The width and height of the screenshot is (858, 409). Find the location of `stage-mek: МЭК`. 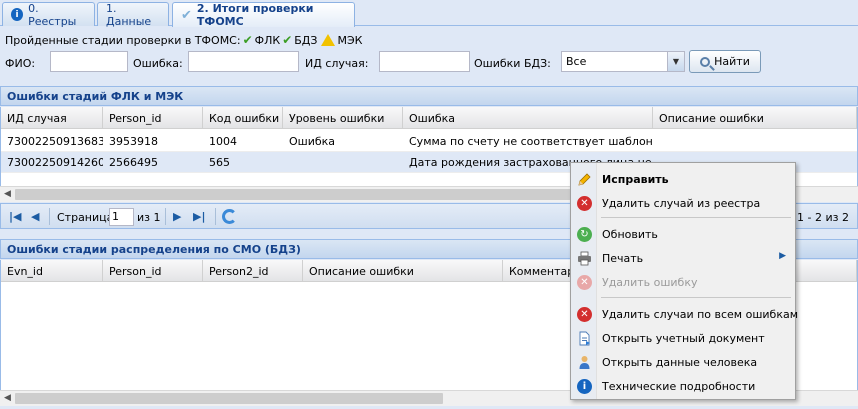

stage-mek: МЭК is located at coordinates (350, 40).